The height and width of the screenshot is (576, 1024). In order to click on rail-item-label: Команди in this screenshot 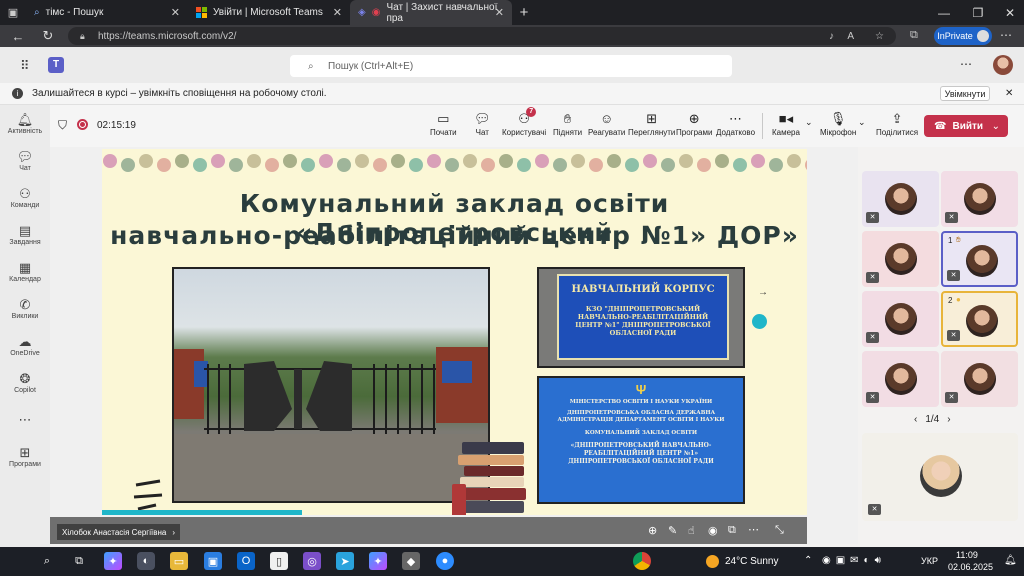, I will do `click(25, 205)`.